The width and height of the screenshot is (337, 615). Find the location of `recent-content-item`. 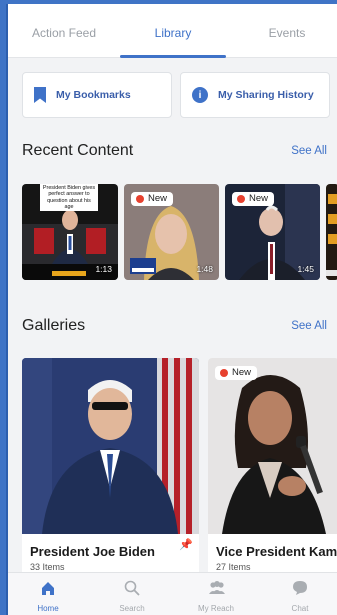

recent-content-item is located at coordinates (331, 232).